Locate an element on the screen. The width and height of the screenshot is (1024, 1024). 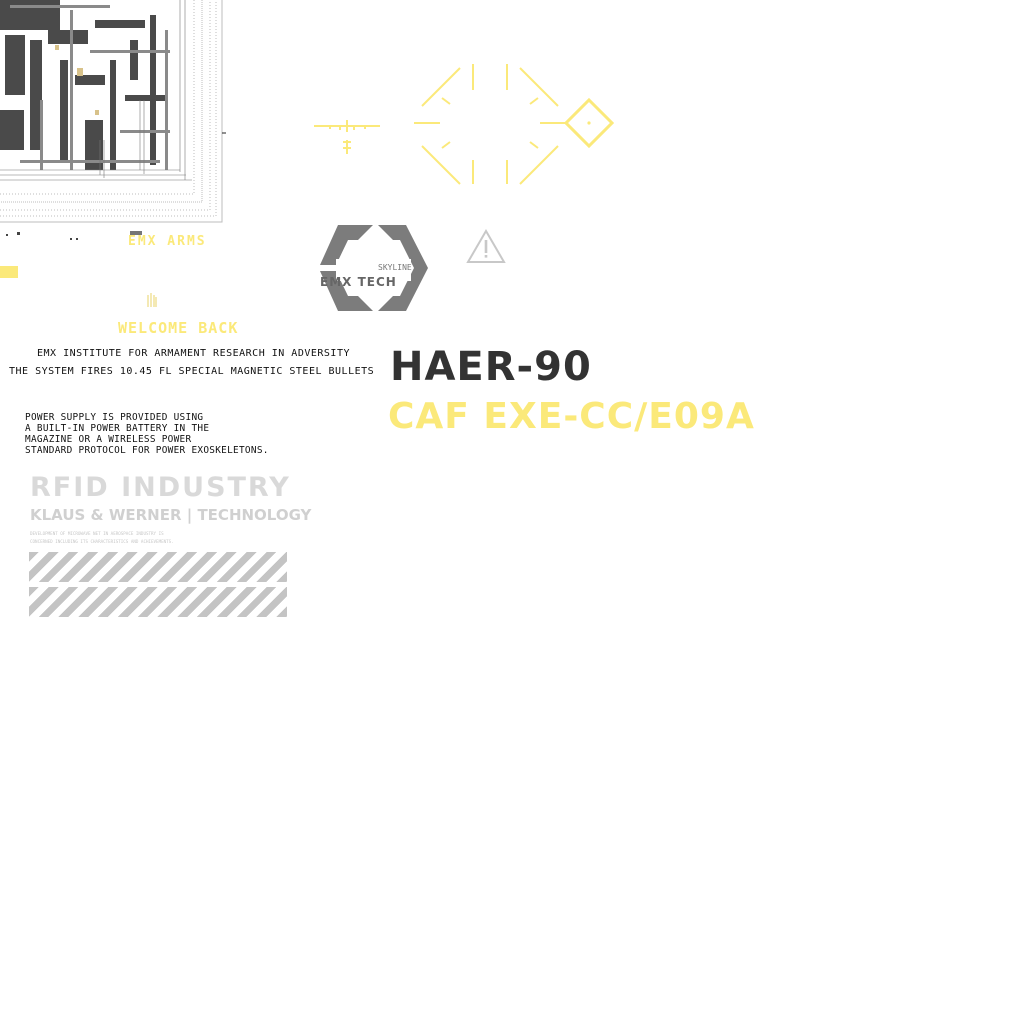
welcome-heading: WELCOME BACK is located at coordinates (178, 328).